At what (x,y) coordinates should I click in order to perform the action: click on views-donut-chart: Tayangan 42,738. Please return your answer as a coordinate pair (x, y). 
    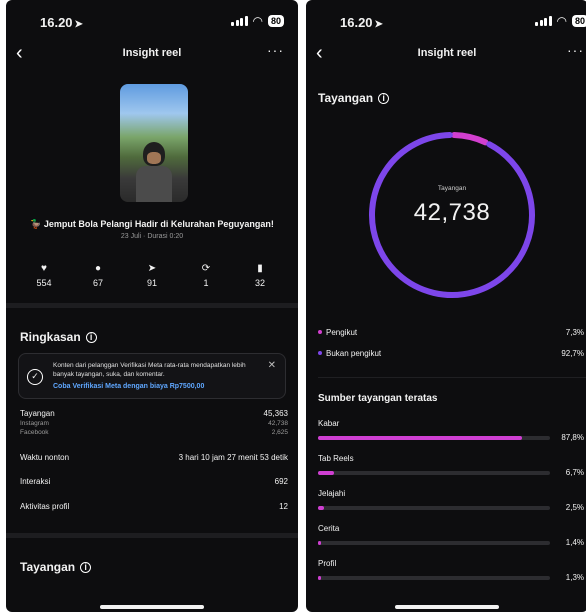
    Looking at the image, I should click on (452, 215).